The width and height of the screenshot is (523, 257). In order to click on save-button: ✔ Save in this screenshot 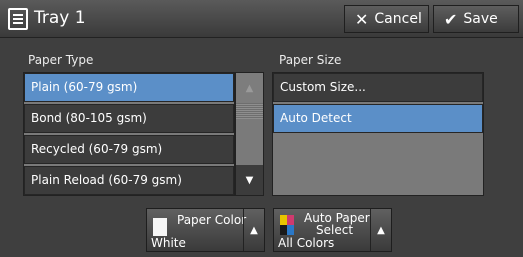, I will do `click(476, 19)`.